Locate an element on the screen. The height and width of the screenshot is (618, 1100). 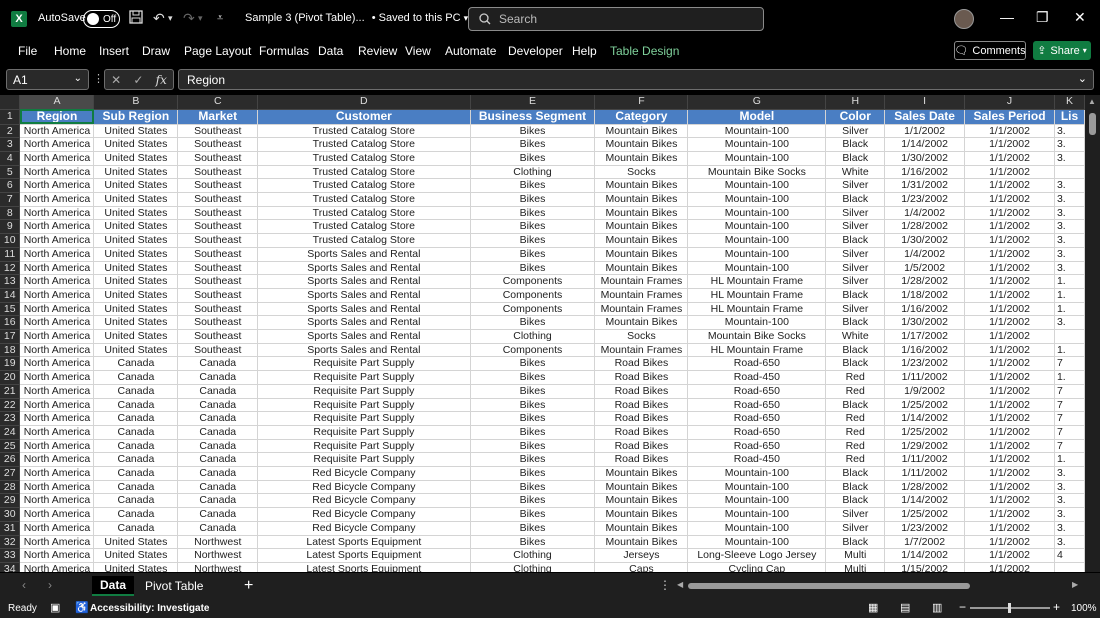
row-header: 9 is located at coordinates (10, 227).